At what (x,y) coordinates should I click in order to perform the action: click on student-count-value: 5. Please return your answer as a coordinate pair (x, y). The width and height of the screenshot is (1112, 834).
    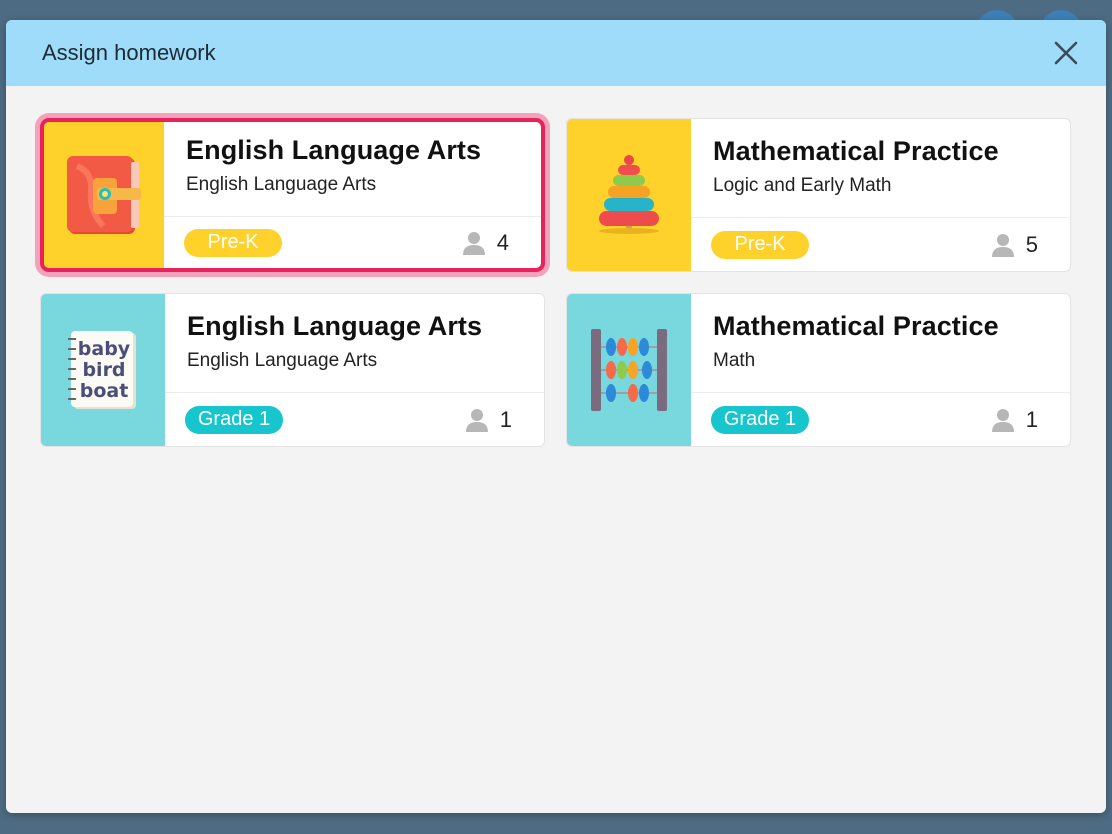
    Looking at the image, I should click on (1031, 244).